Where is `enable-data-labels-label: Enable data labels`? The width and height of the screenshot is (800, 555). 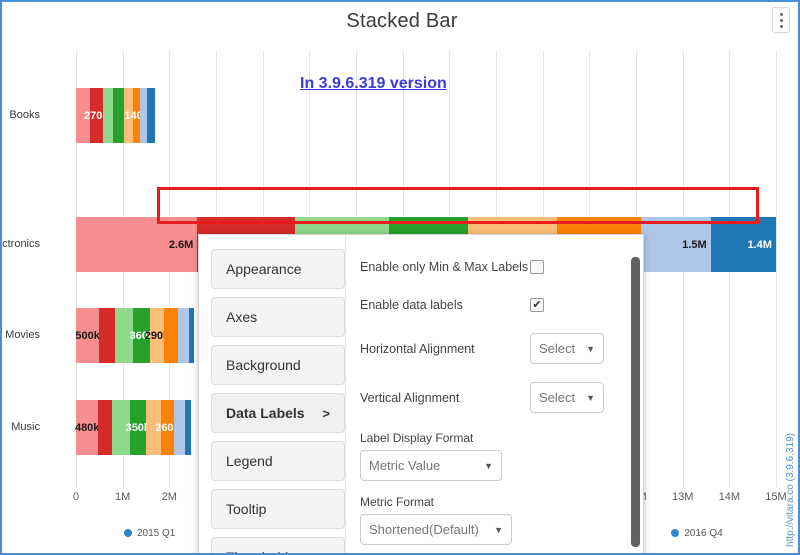 enable-data-labels-label: Enable data labels is located at coordinates (411, 305).